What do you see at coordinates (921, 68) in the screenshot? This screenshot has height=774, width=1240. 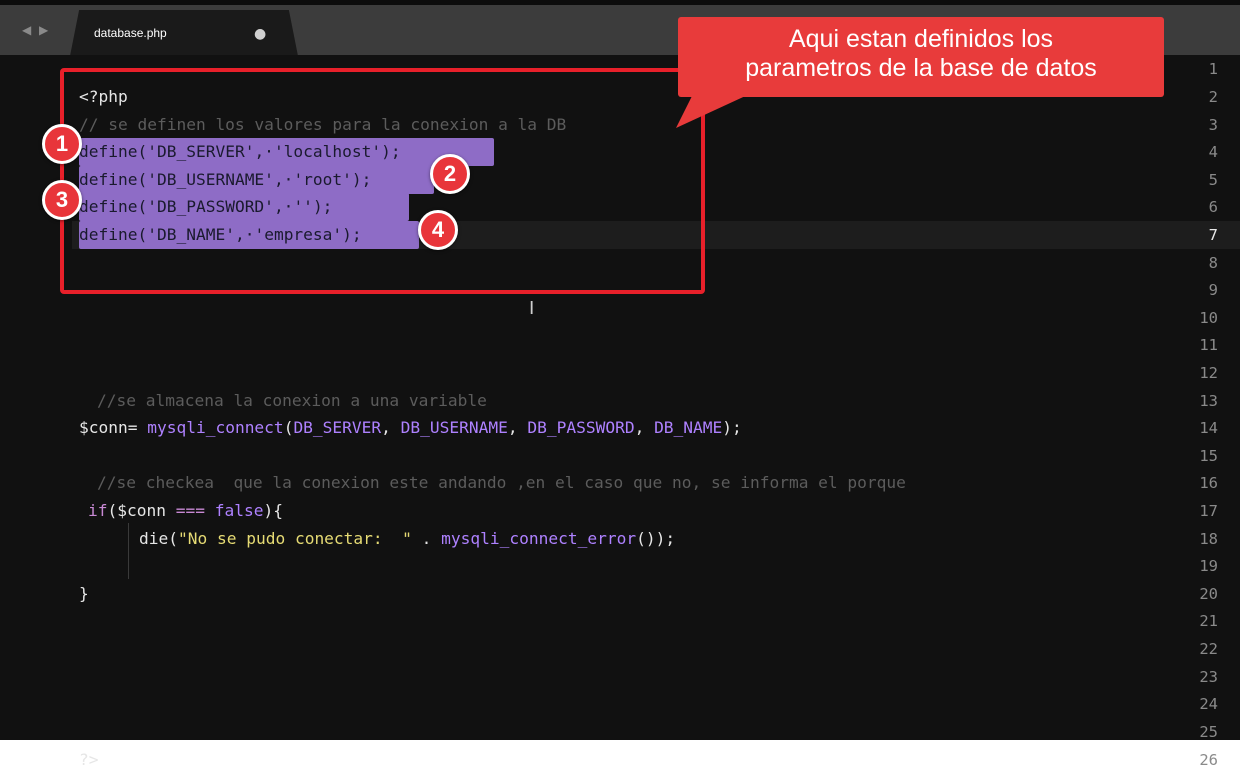 I see `callout-line-2: parametros de la base de datos` at bounding box center [921, 68].